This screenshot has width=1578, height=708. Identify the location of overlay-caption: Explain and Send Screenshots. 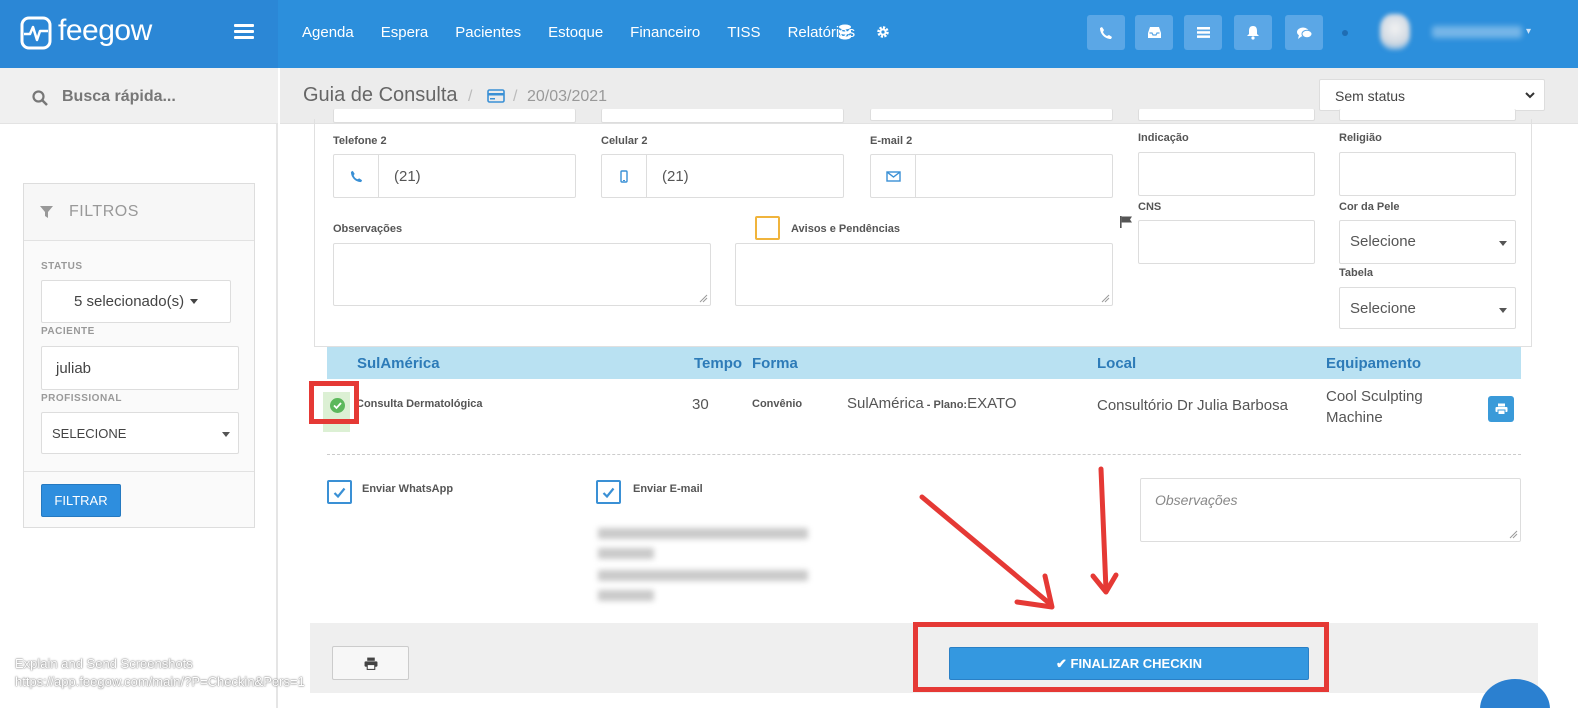
(104, 663).